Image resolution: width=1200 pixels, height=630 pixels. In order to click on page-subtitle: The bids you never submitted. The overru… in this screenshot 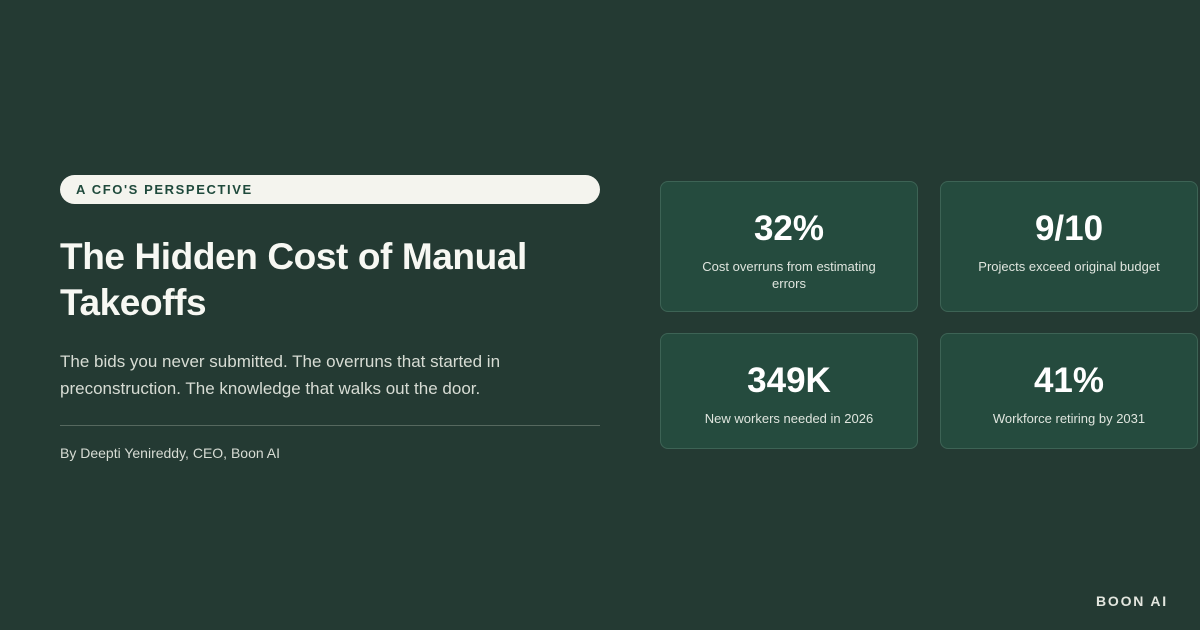, I will do `click(280, 375)`.